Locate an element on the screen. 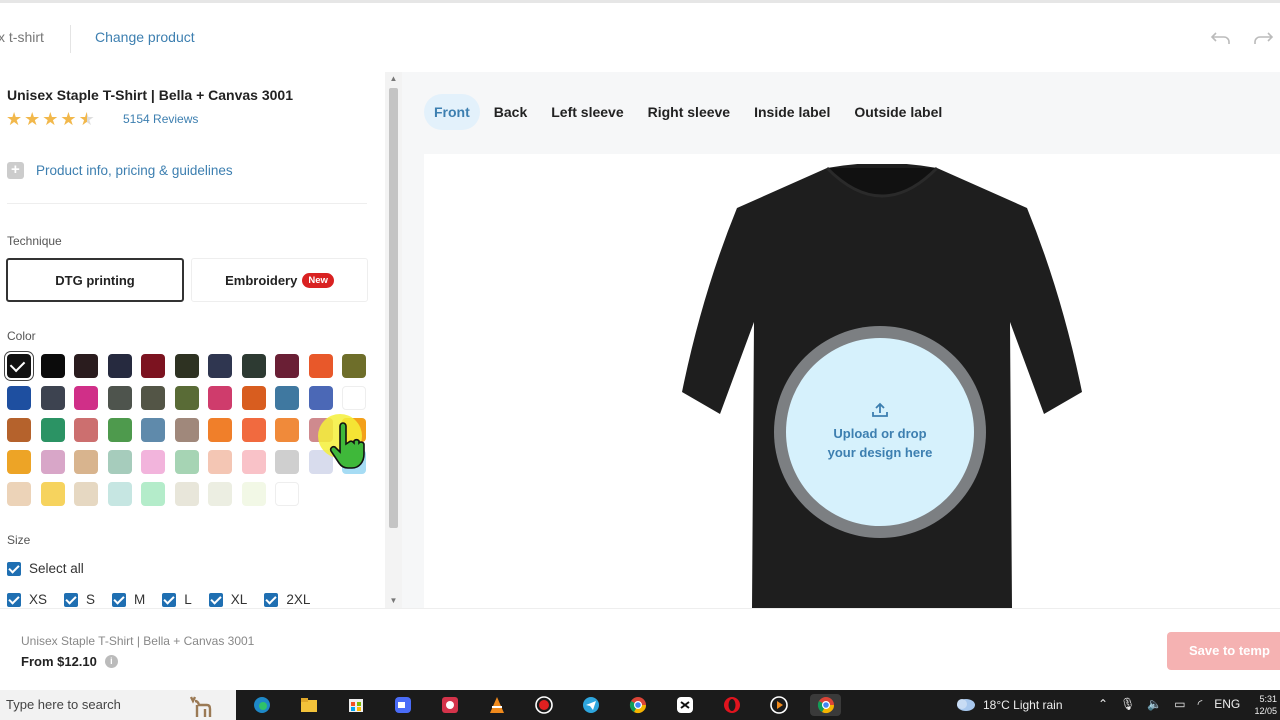  zoom-icon is located at coordinates (402, 705).